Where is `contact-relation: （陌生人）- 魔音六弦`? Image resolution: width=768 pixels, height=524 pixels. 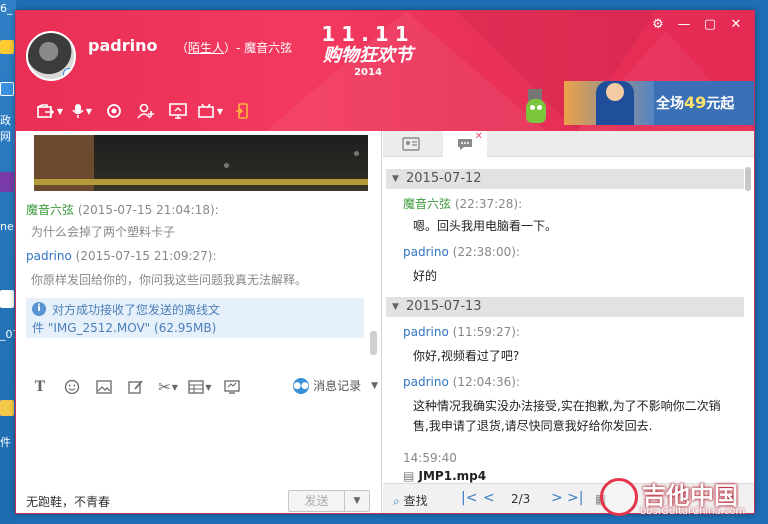 contact-relation: （陌生人）- 魔音六弦 is located at coordinates (234, 47).